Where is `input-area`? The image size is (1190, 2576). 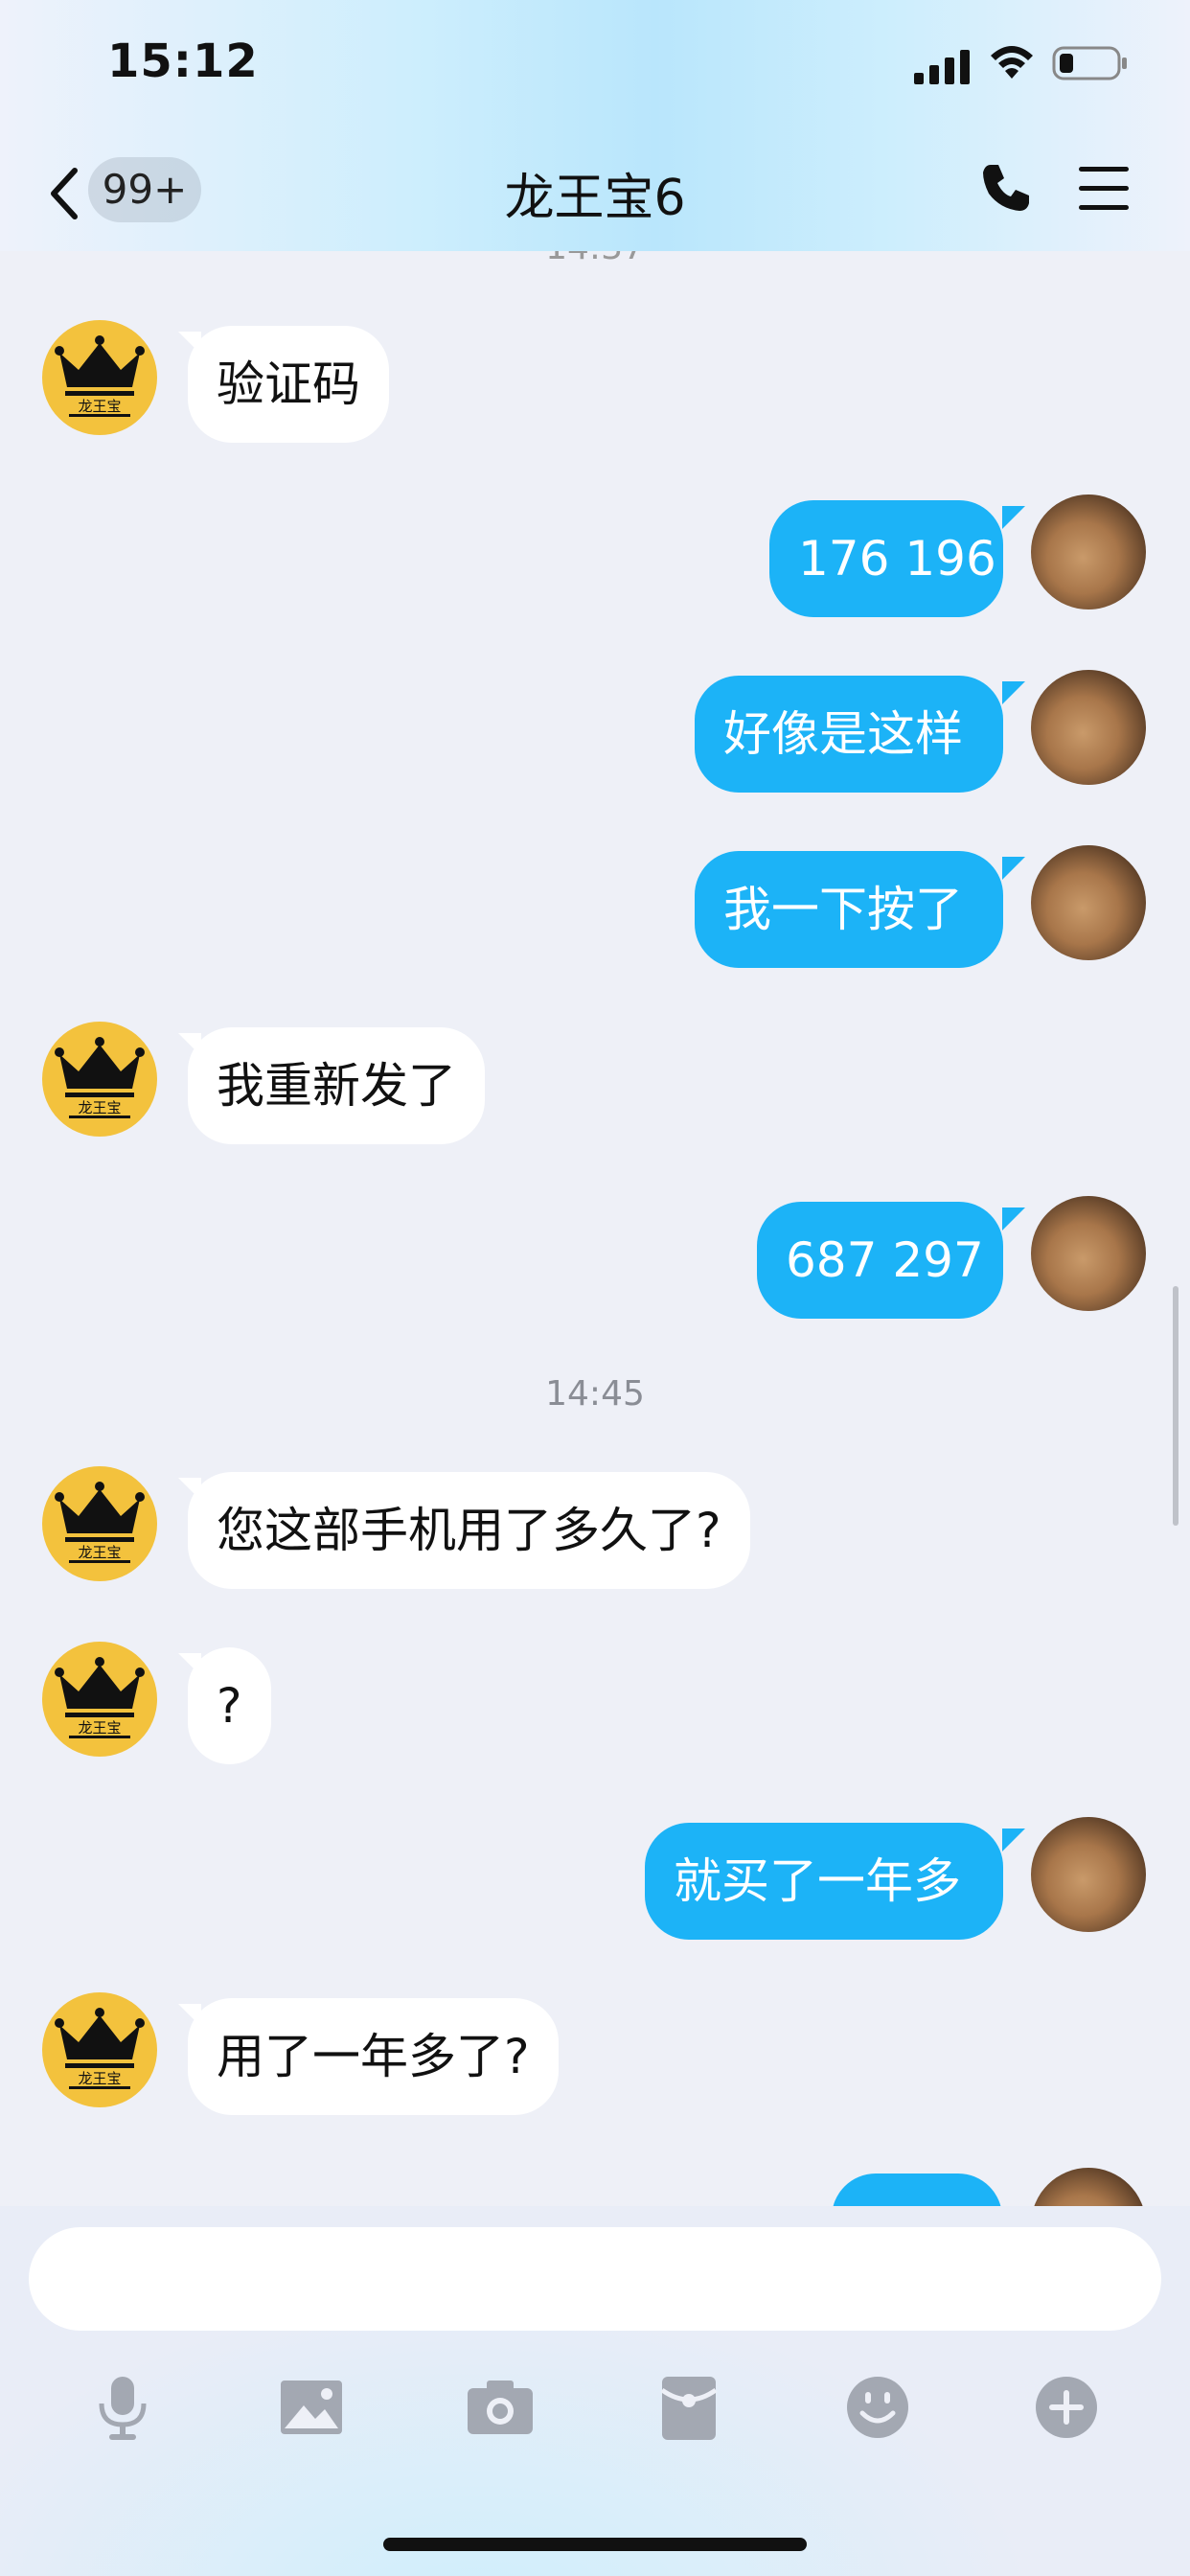
input-area is located at coordinates (595, 2391).